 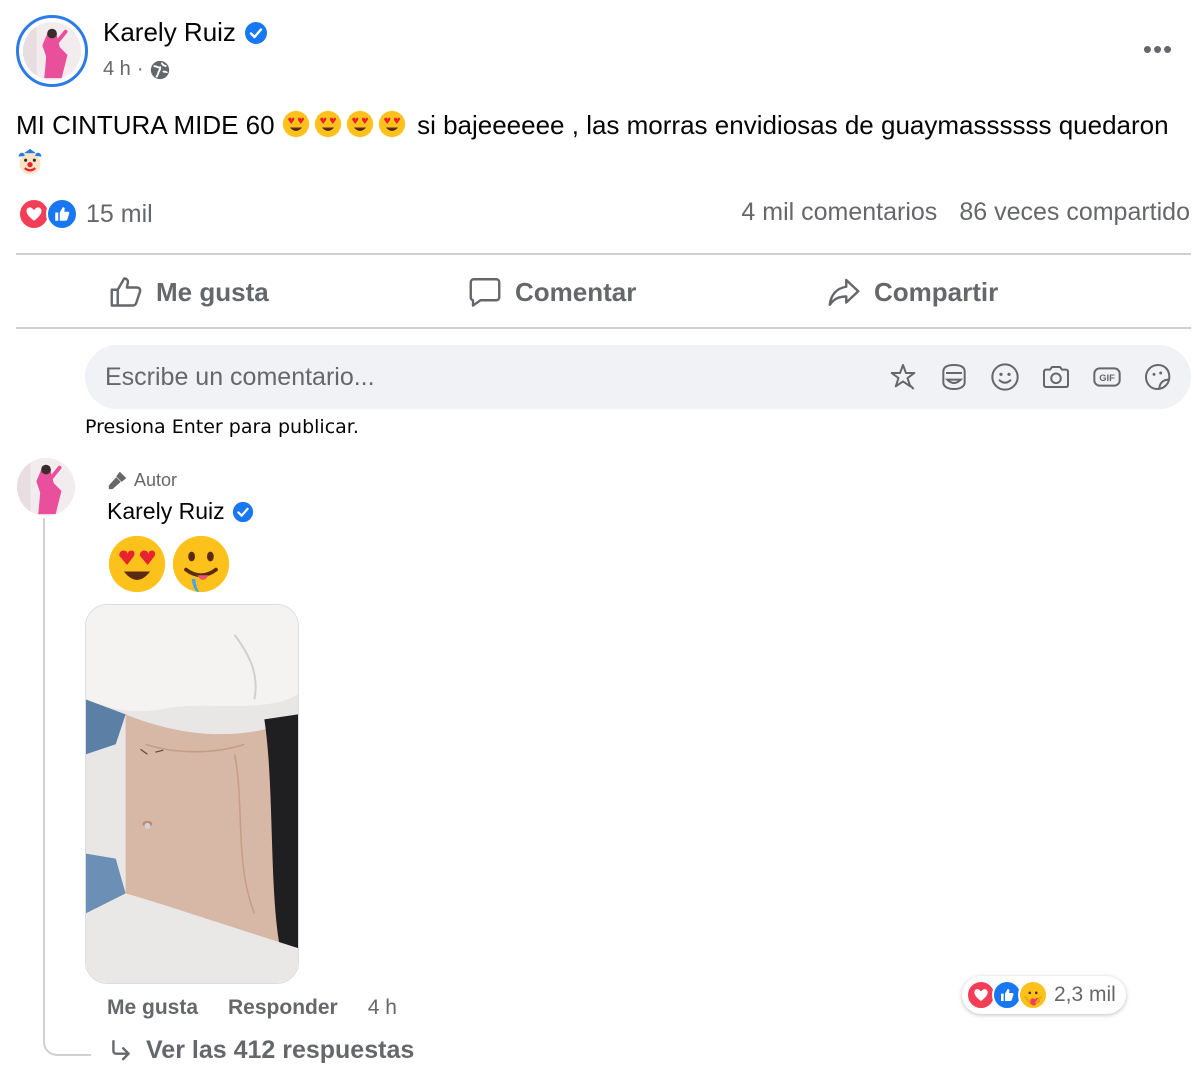 I want to click on like-button: Me gusta, so click(x=188, y=292).